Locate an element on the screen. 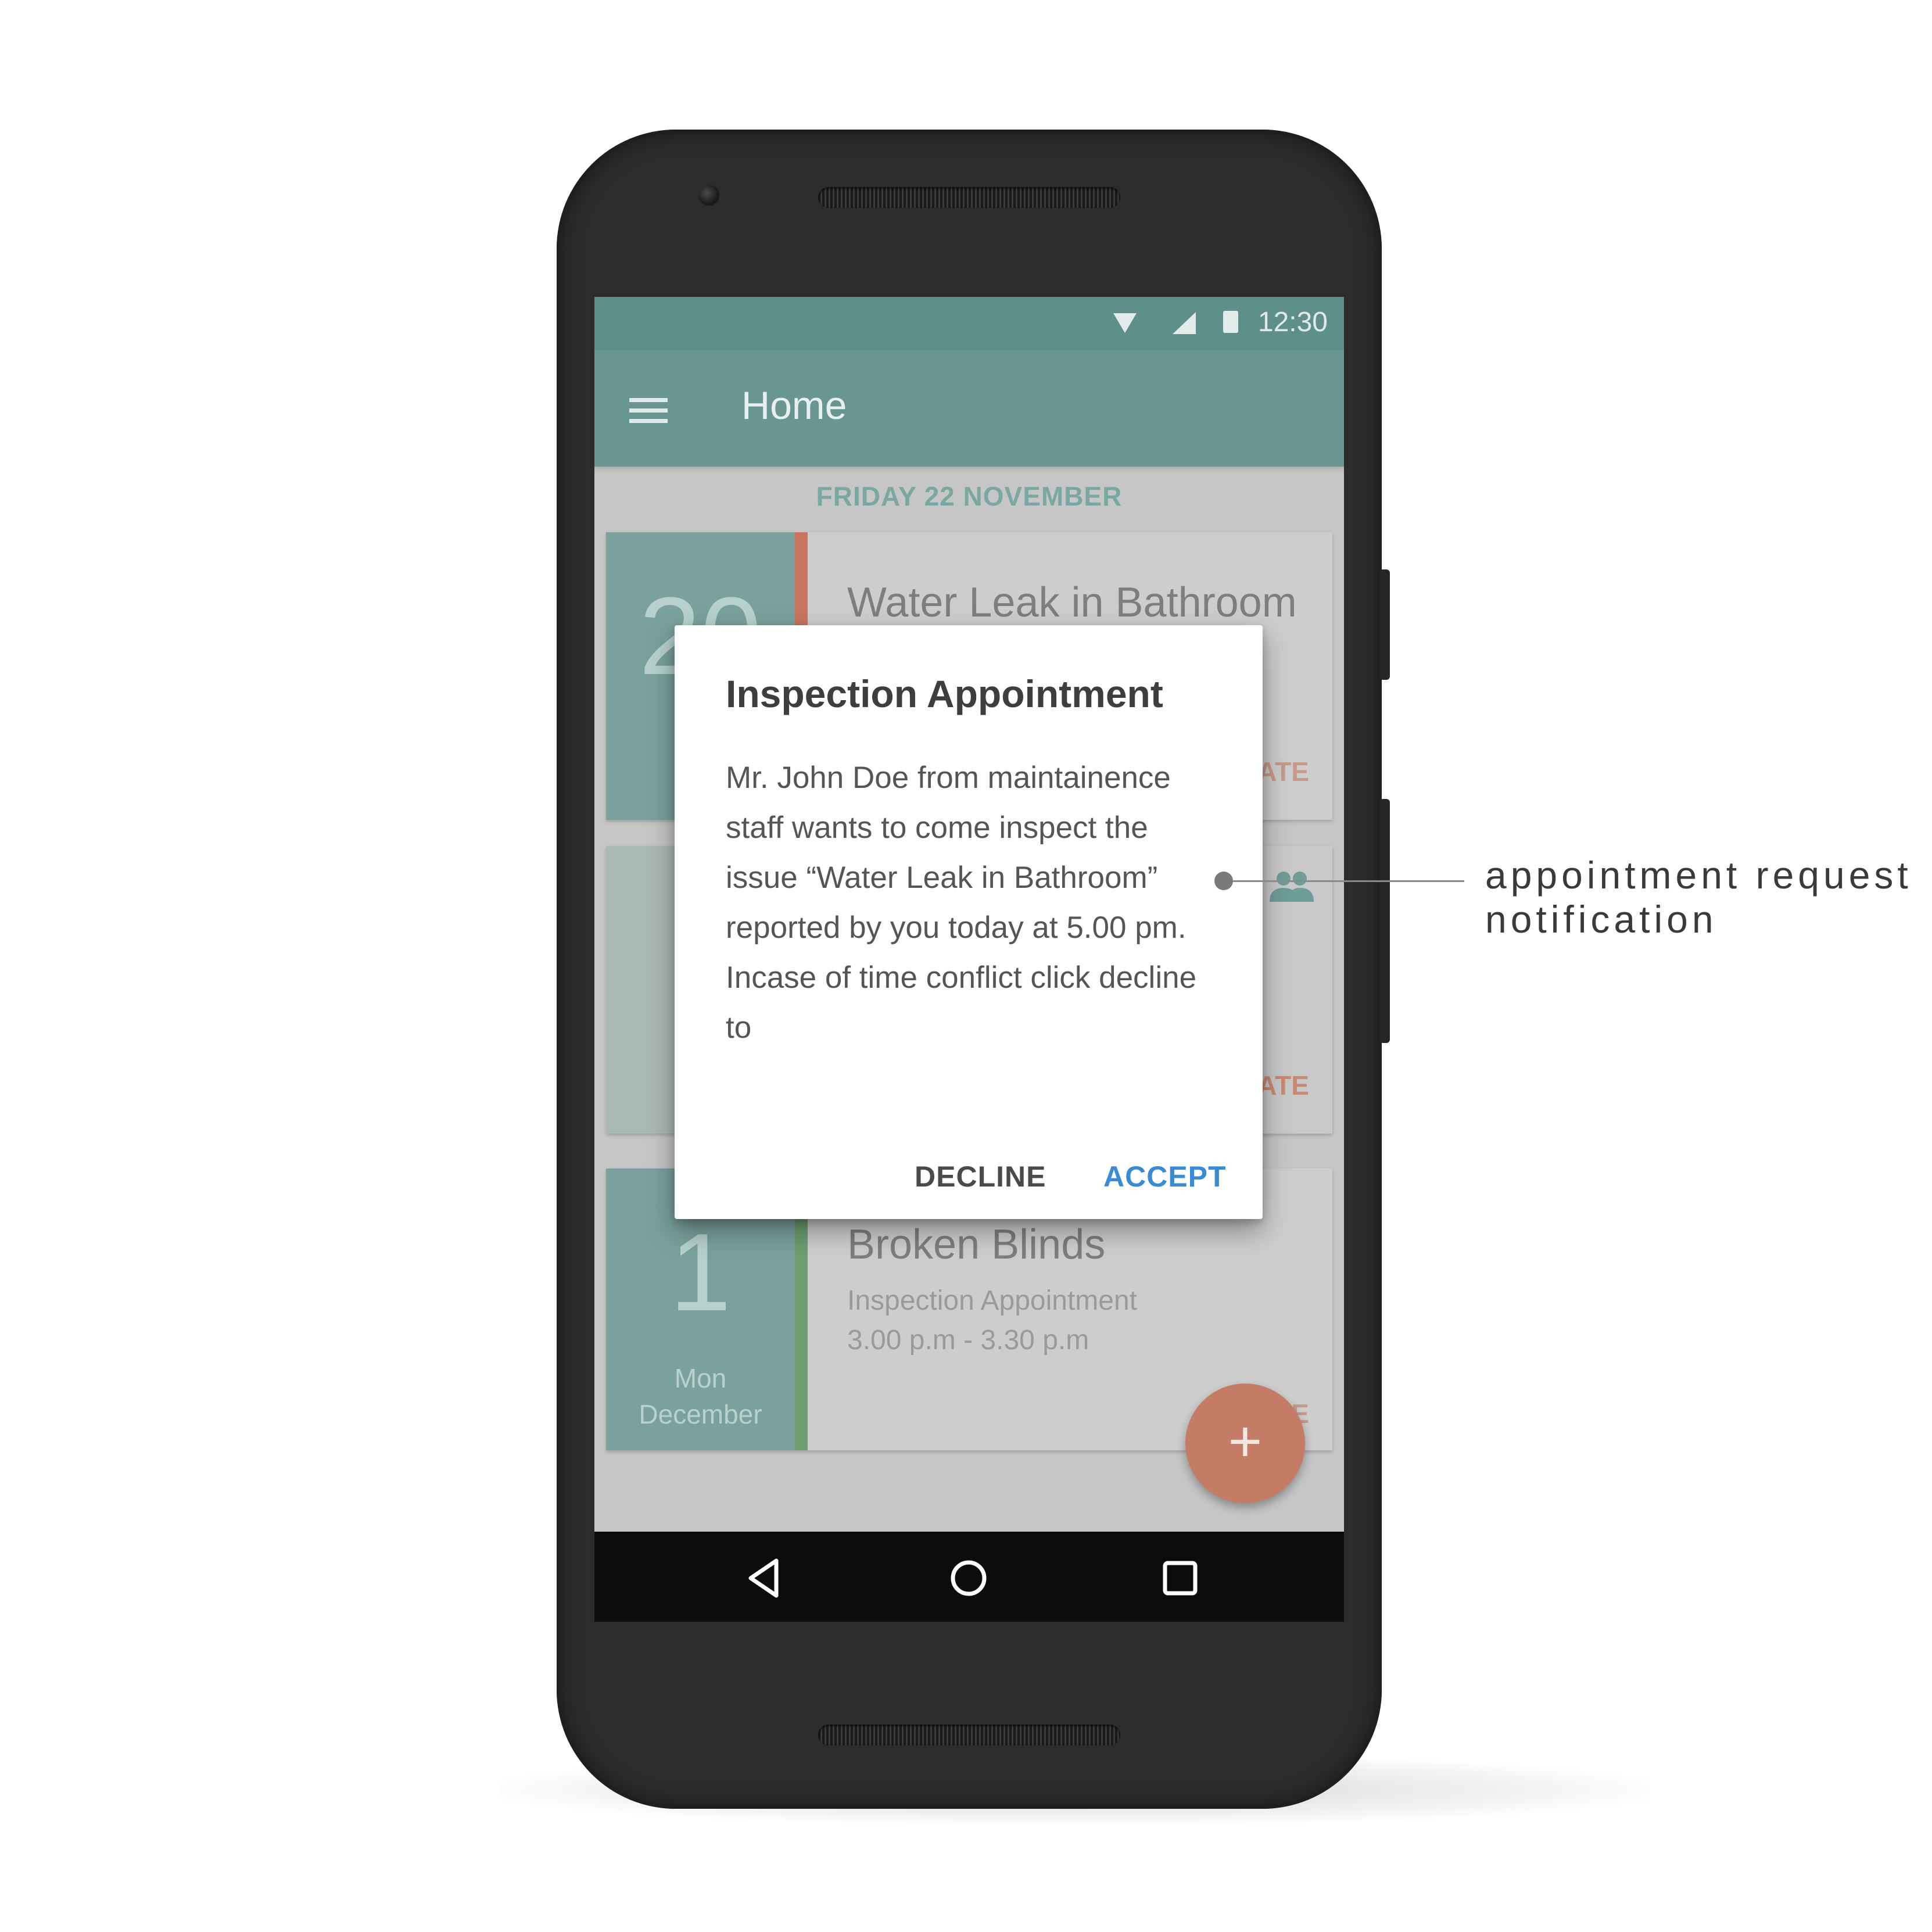 The image size is (1932, 1932). menu-icon is located at coordinates (649, 411).